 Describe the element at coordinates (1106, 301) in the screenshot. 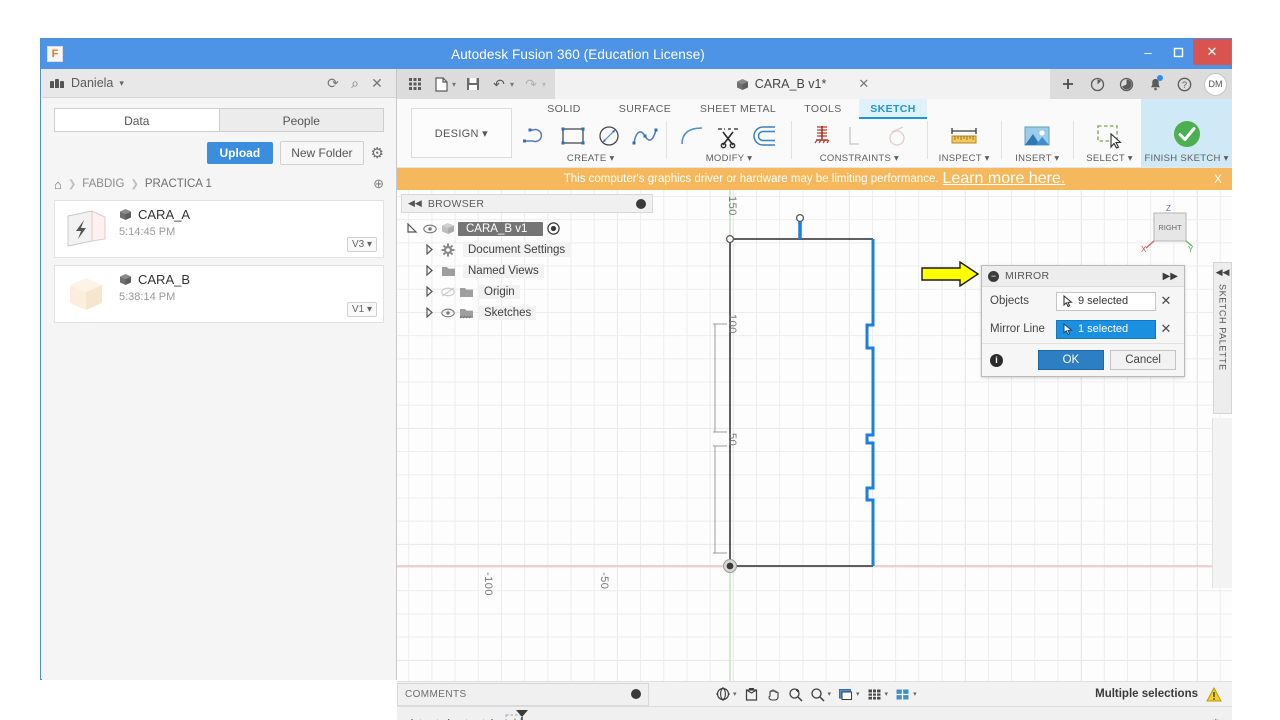

I see `objects-selection-field: 9 selected` at that location.